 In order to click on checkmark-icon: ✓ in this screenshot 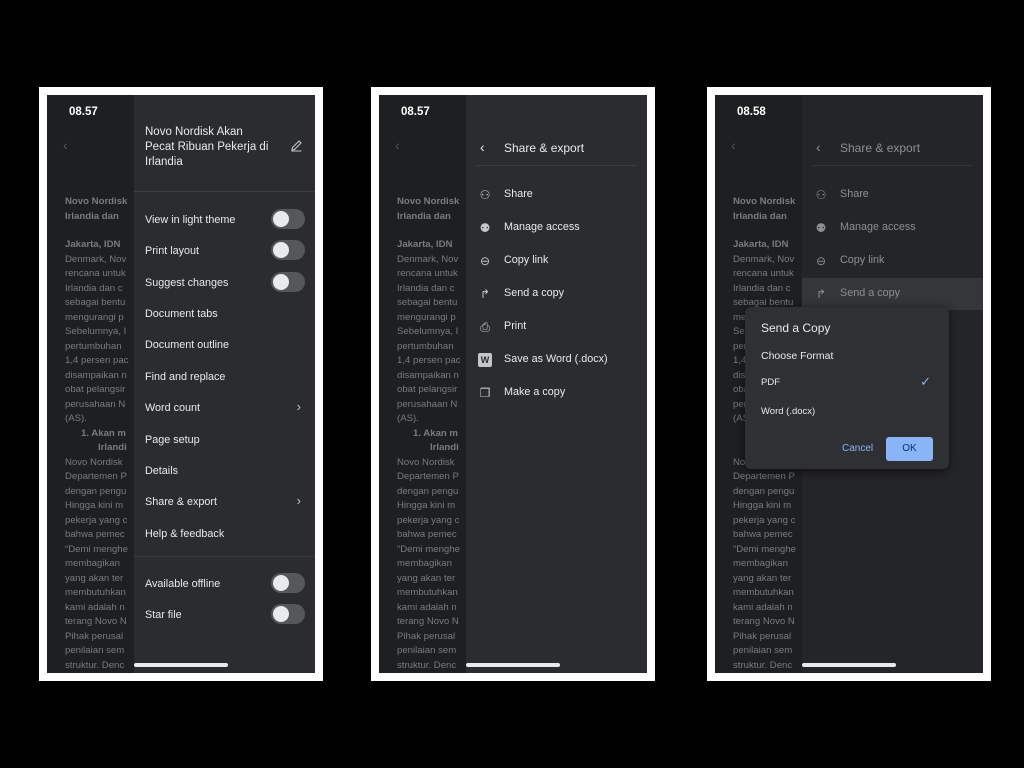, I will do `click(925, 381)`.